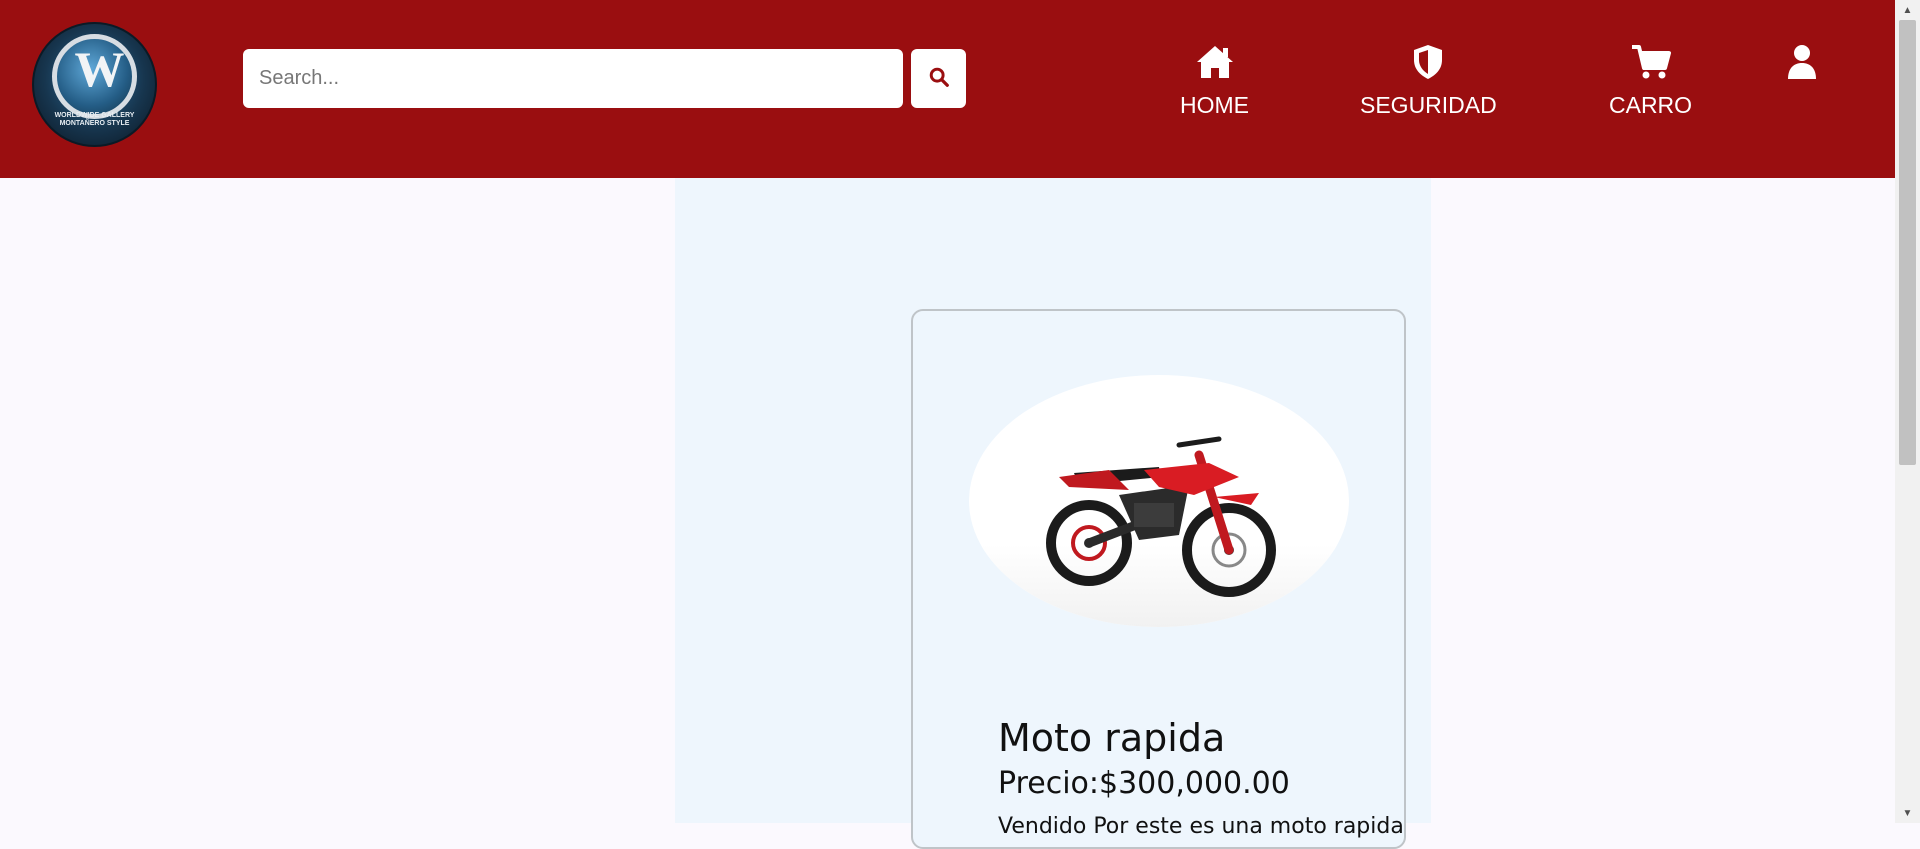  What do you see at coordinates (1907, 242) in the screenshot?
I see `scroll-thumb` at bounding box center [1907, 242].